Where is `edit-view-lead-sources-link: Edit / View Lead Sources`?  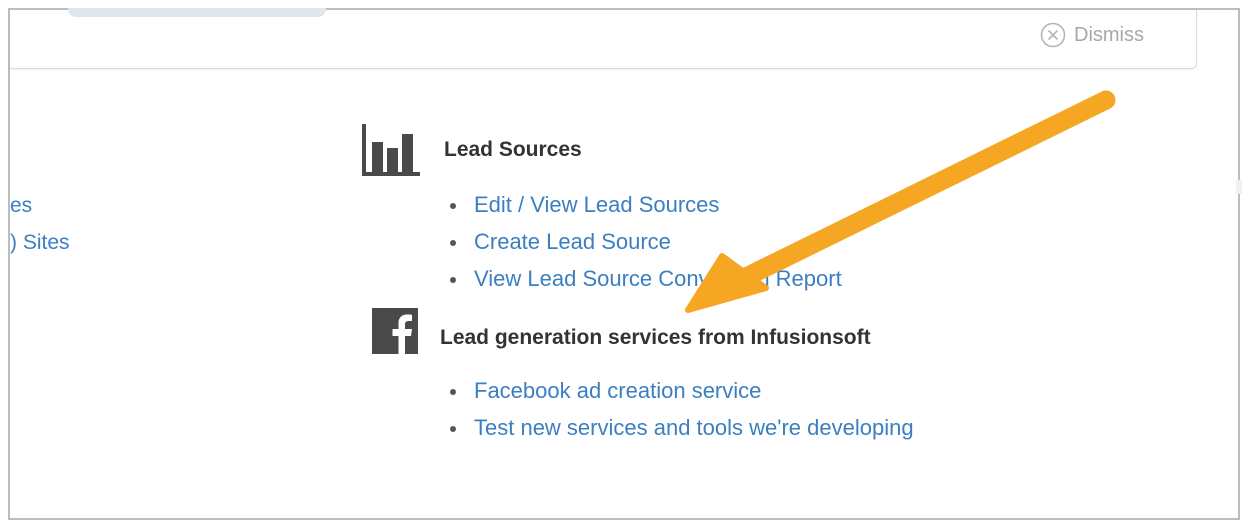 edit-view-lead-sources-link: Edit / View Lead Sources is located at coordinates (596, 204).